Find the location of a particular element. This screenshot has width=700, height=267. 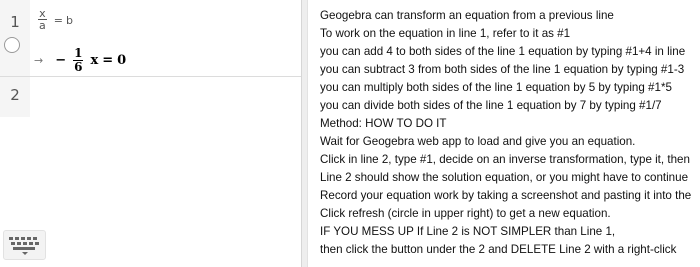

output-numerator: 1 is located at coordinates (78, 52).